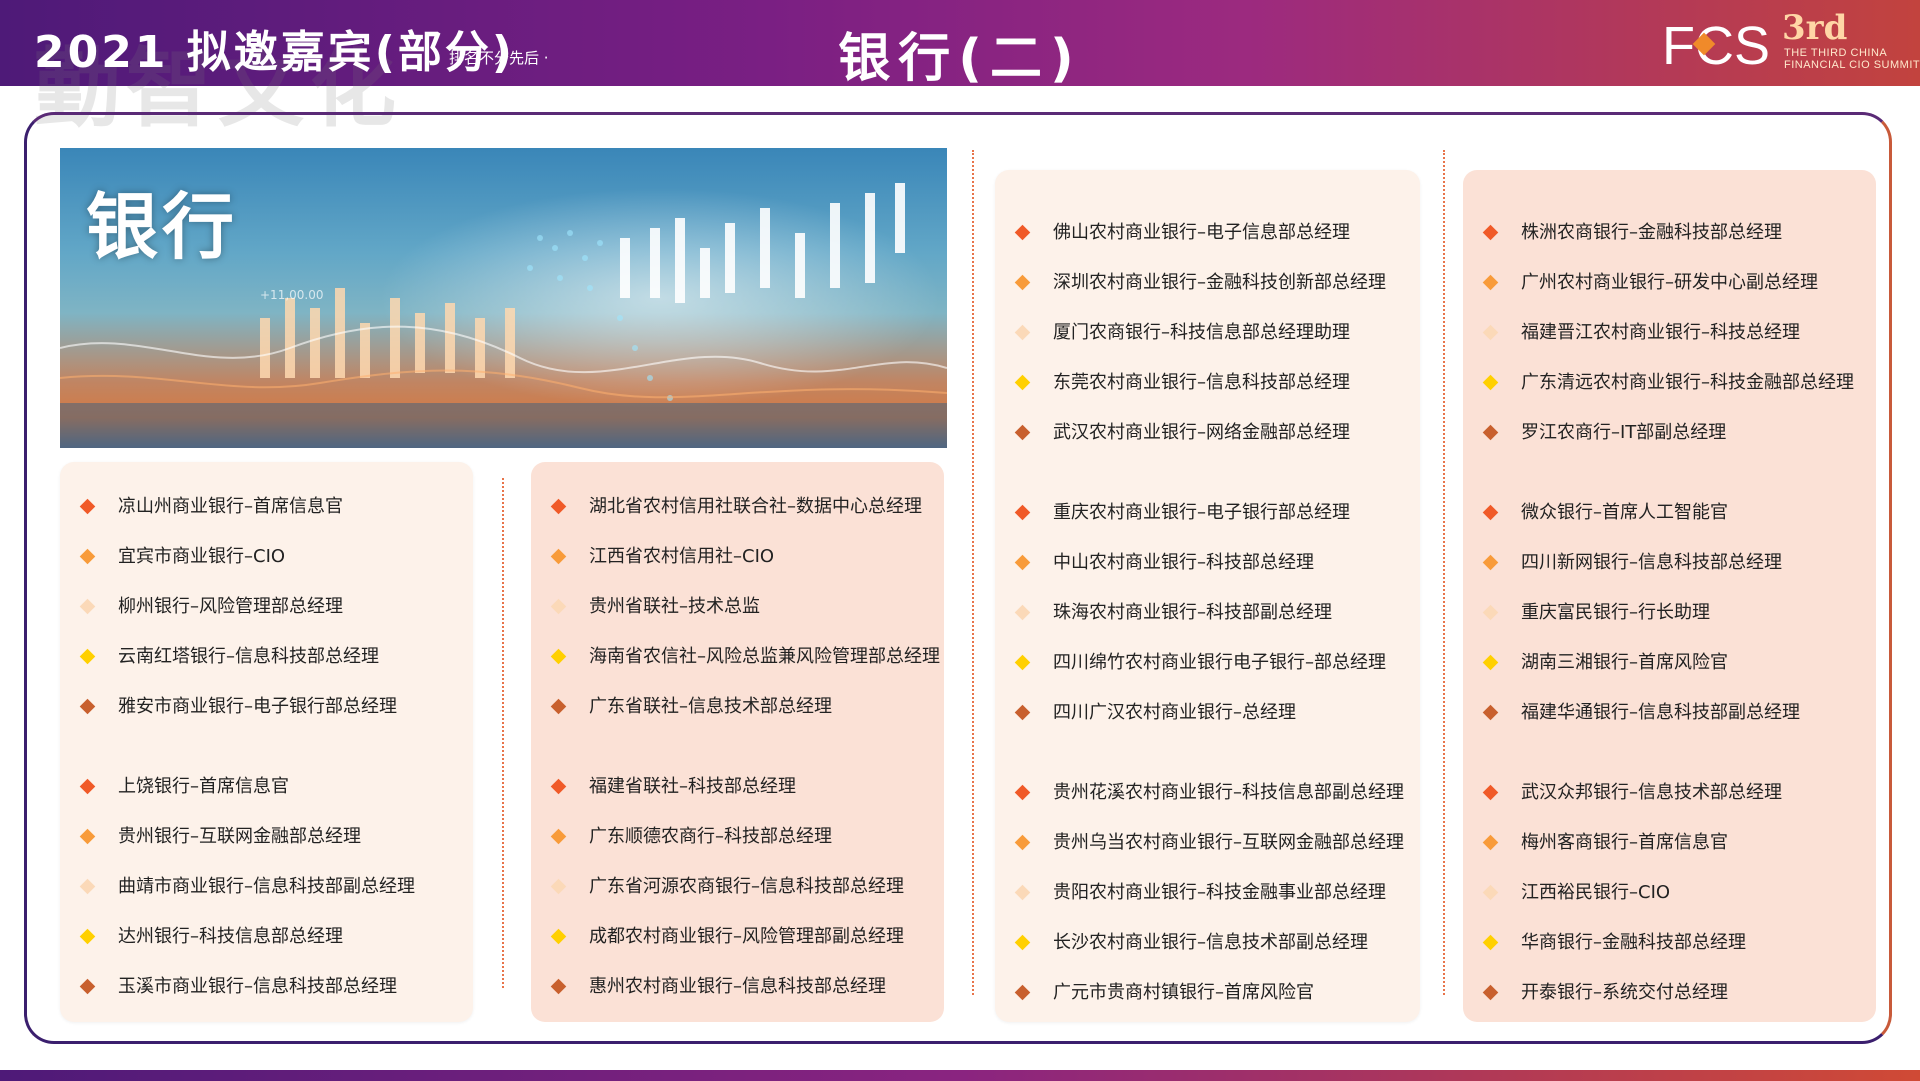 This screenshot has height=1081, width=1920. I want to click on guest-title: 福建晋江农村商业银行–科技总经理, so click(1660, 332).